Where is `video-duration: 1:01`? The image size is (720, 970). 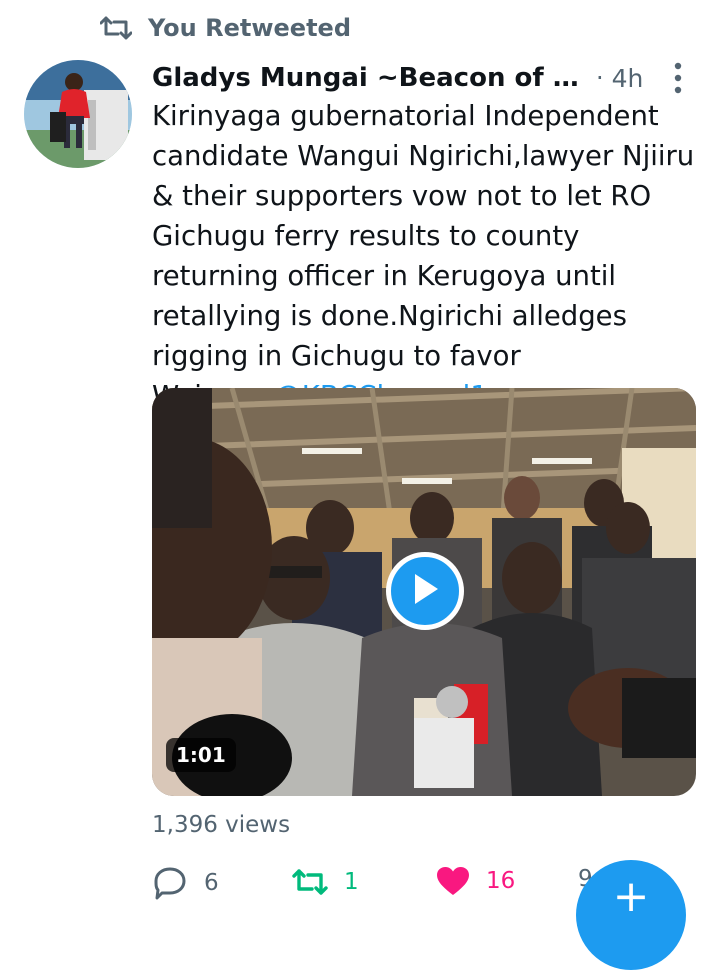 video-duration: 1:01 is located at coordinates (201, 755).